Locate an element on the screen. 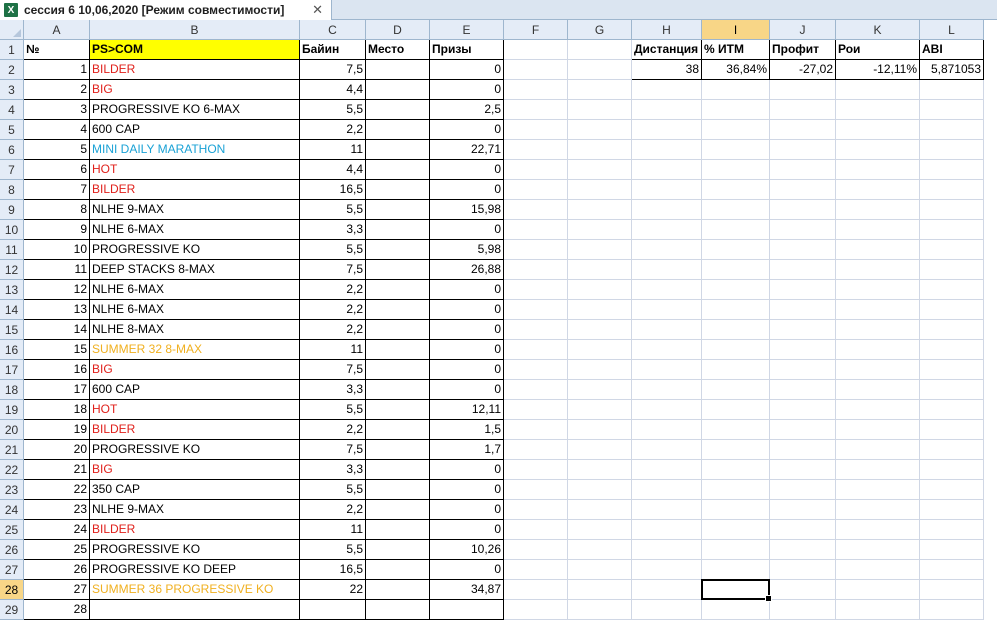 This screenshot has width=997, height=622. column-header-l: L is located at coordinates (952, 30).